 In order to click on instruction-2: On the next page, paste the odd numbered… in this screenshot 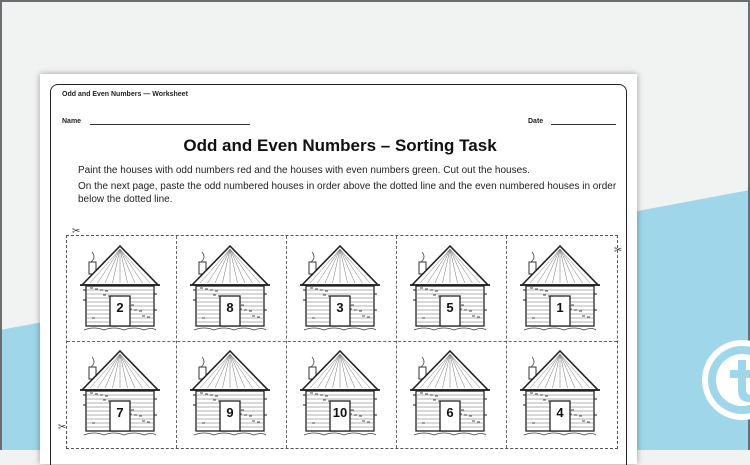, I will do `click(347, 193)`.